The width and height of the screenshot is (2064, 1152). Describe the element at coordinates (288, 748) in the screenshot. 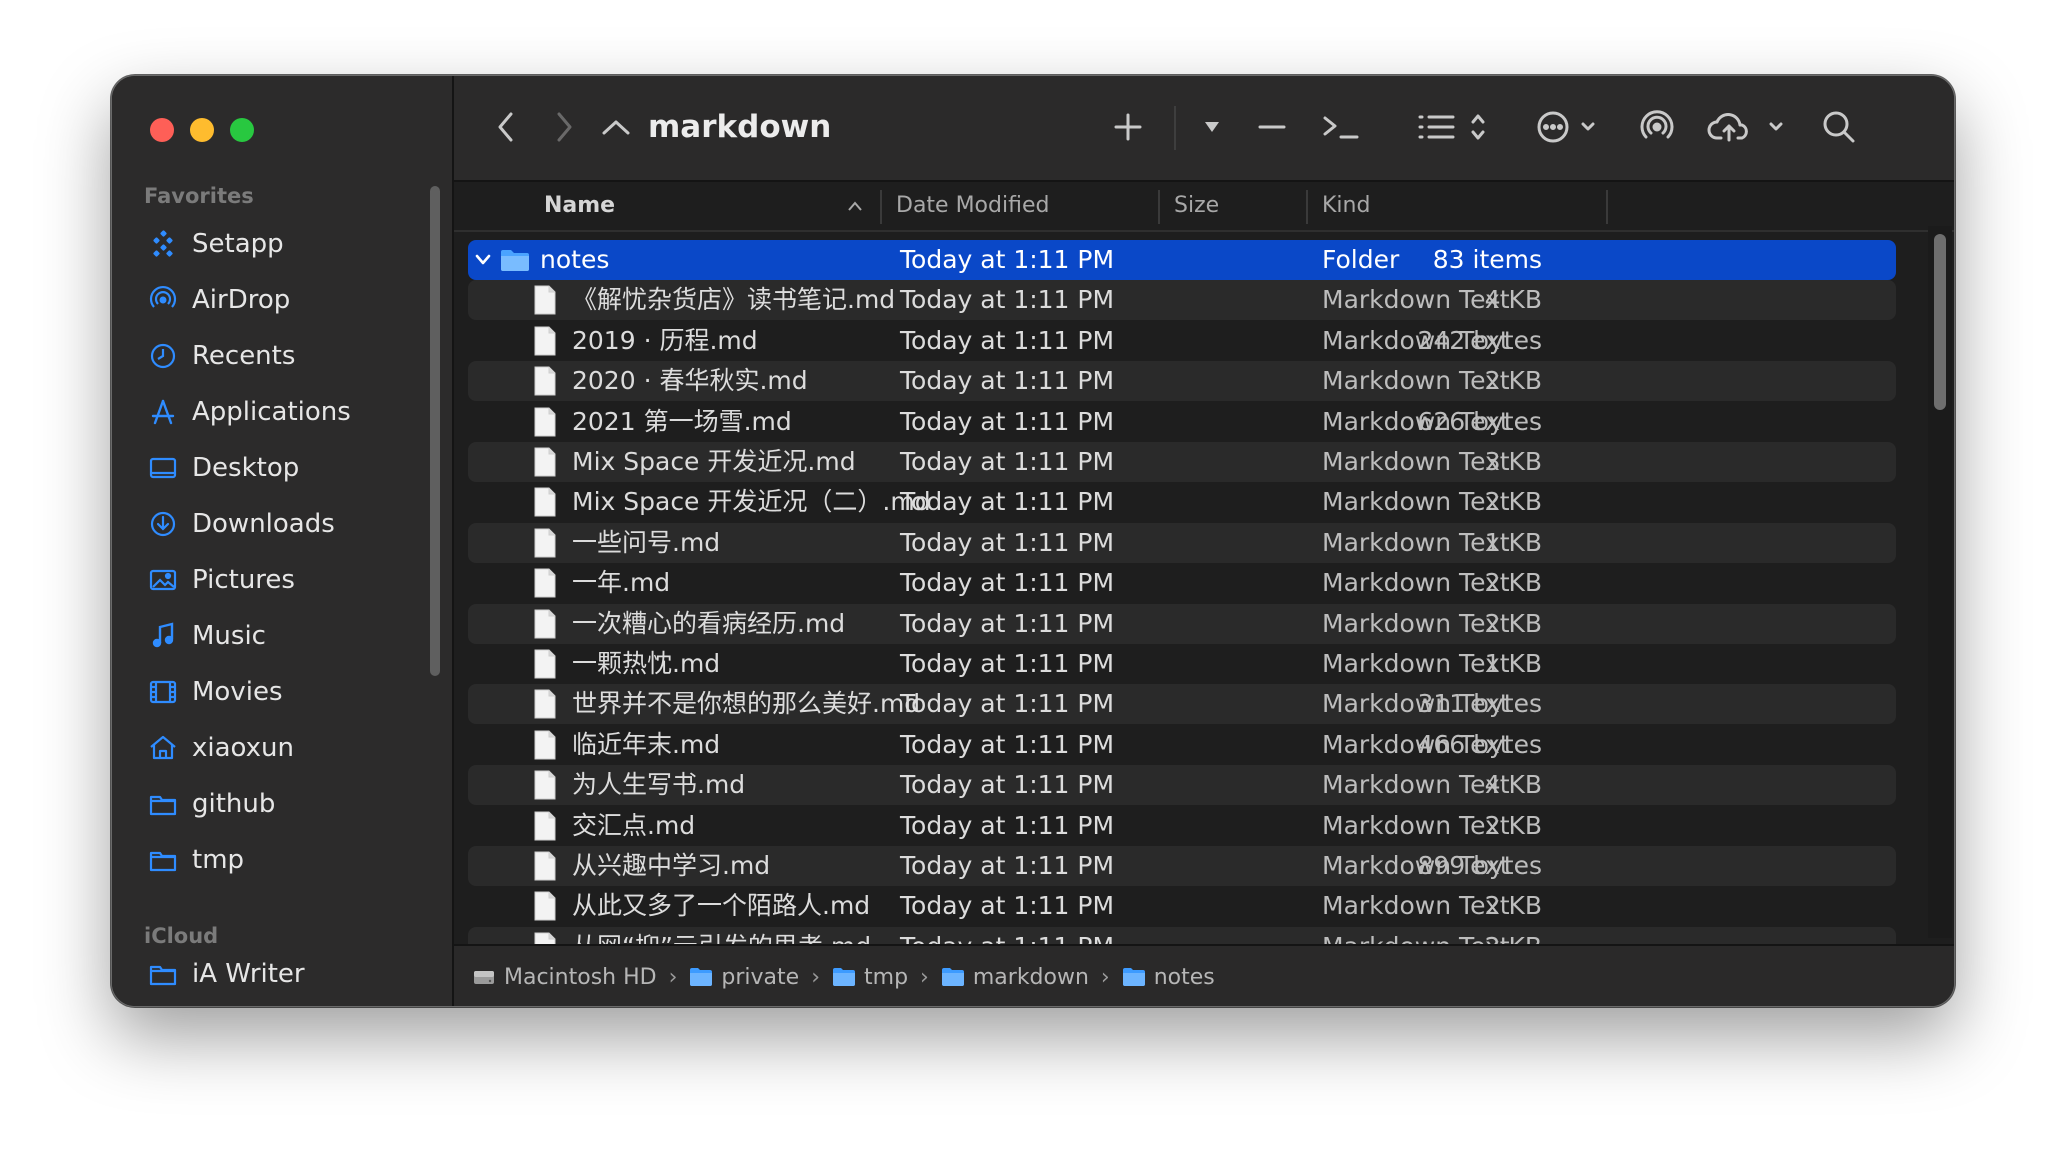

I see `sidebar-item-xiaoxun: xiaoxun` at that location.